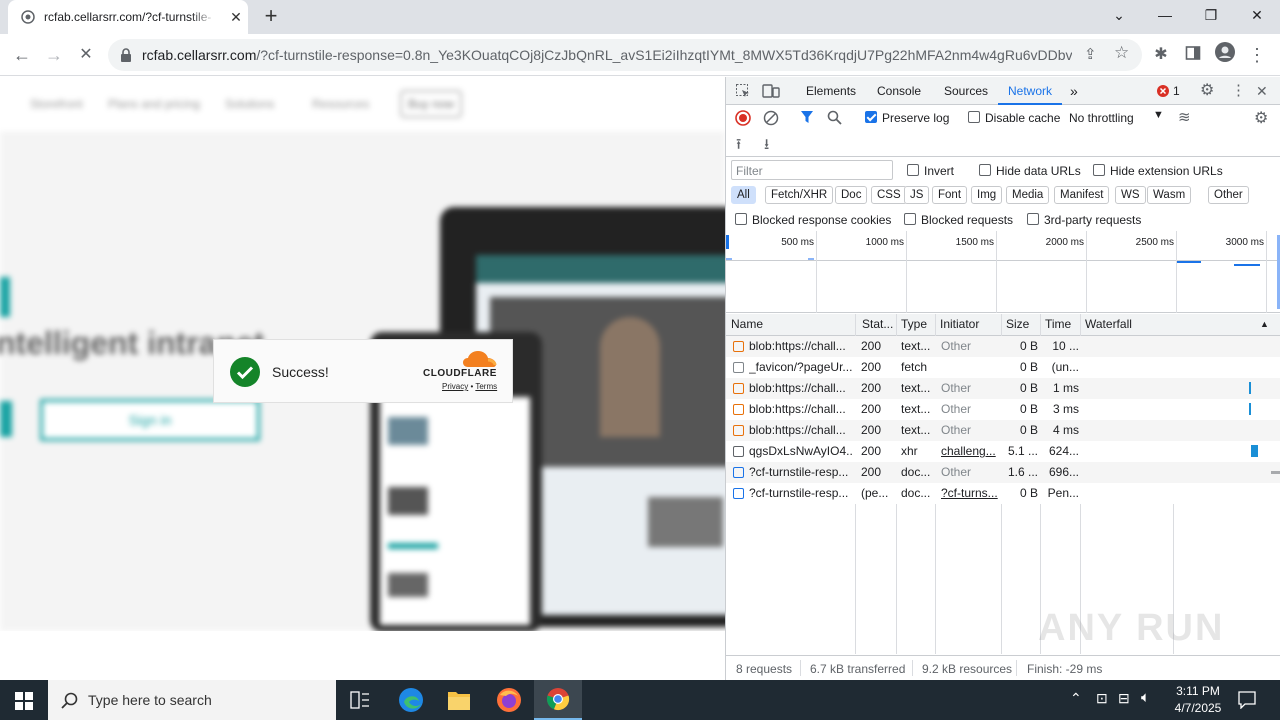 The image size is (1280, 720). What do you see at coordinates (807, 117) in the screenshot?
I see `filter-funnel-icon` at bounding box center [807, 117].